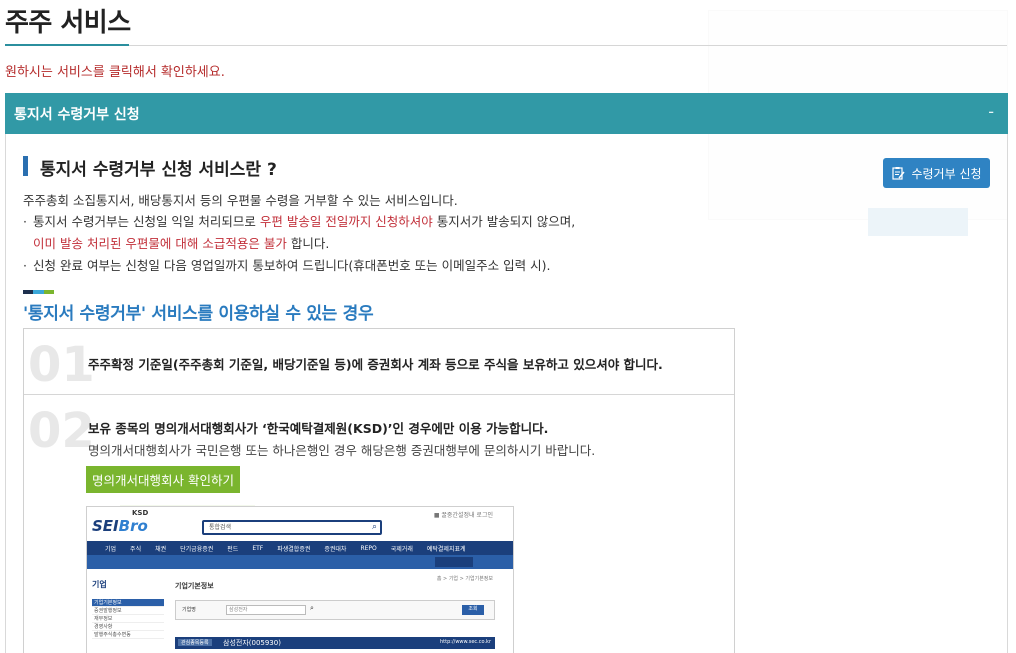 This screenshot has height=653, width=1016. Describe the element at coordinates (374, 527) in the screenshot. I see `search-icon: ⌕` at that location.